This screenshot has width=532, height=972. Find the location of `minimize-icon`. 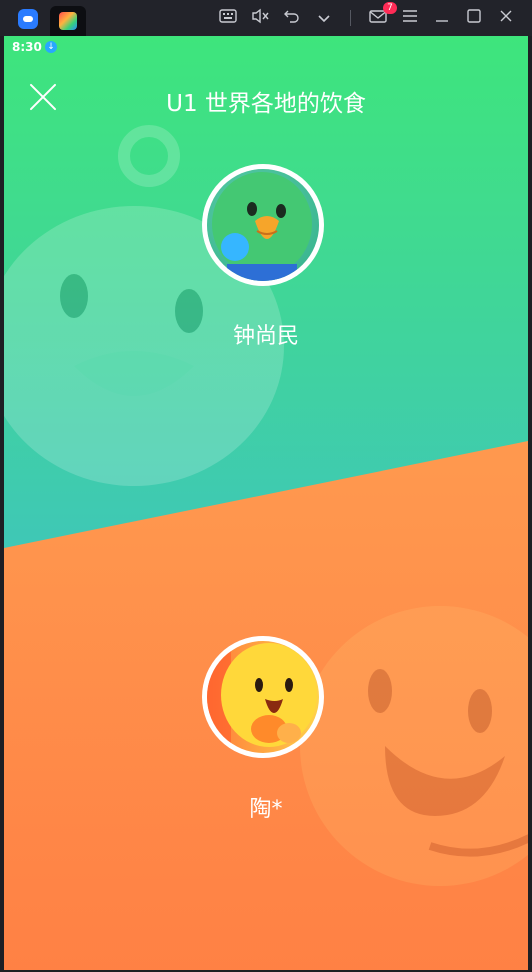

minimize-icon is located at coordinates (442, 18).